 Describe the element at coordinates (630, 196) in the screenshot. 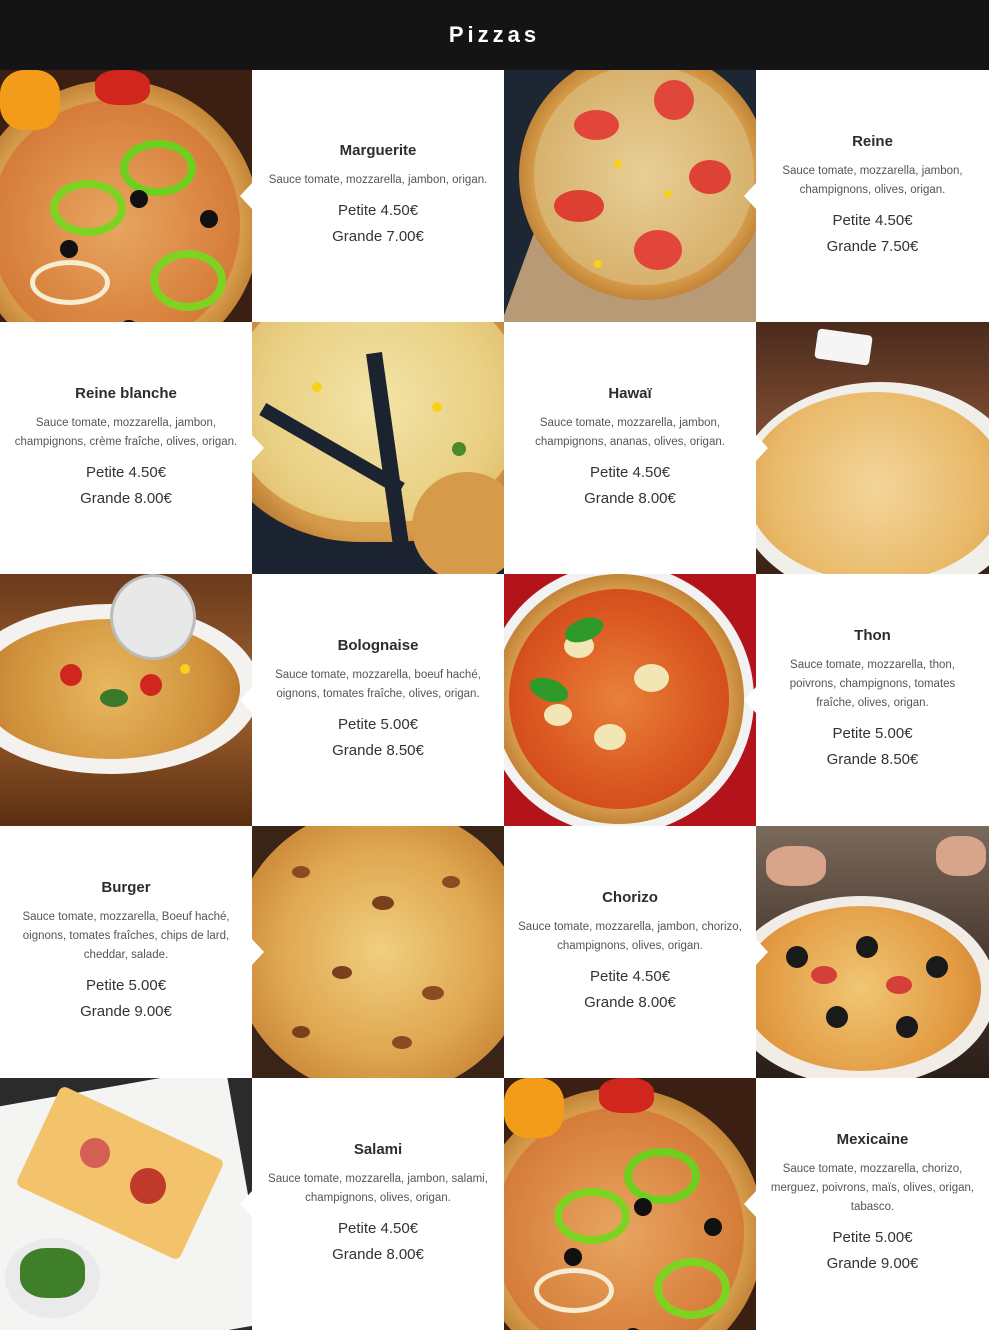

I see `pizza-image-reine` at that location.